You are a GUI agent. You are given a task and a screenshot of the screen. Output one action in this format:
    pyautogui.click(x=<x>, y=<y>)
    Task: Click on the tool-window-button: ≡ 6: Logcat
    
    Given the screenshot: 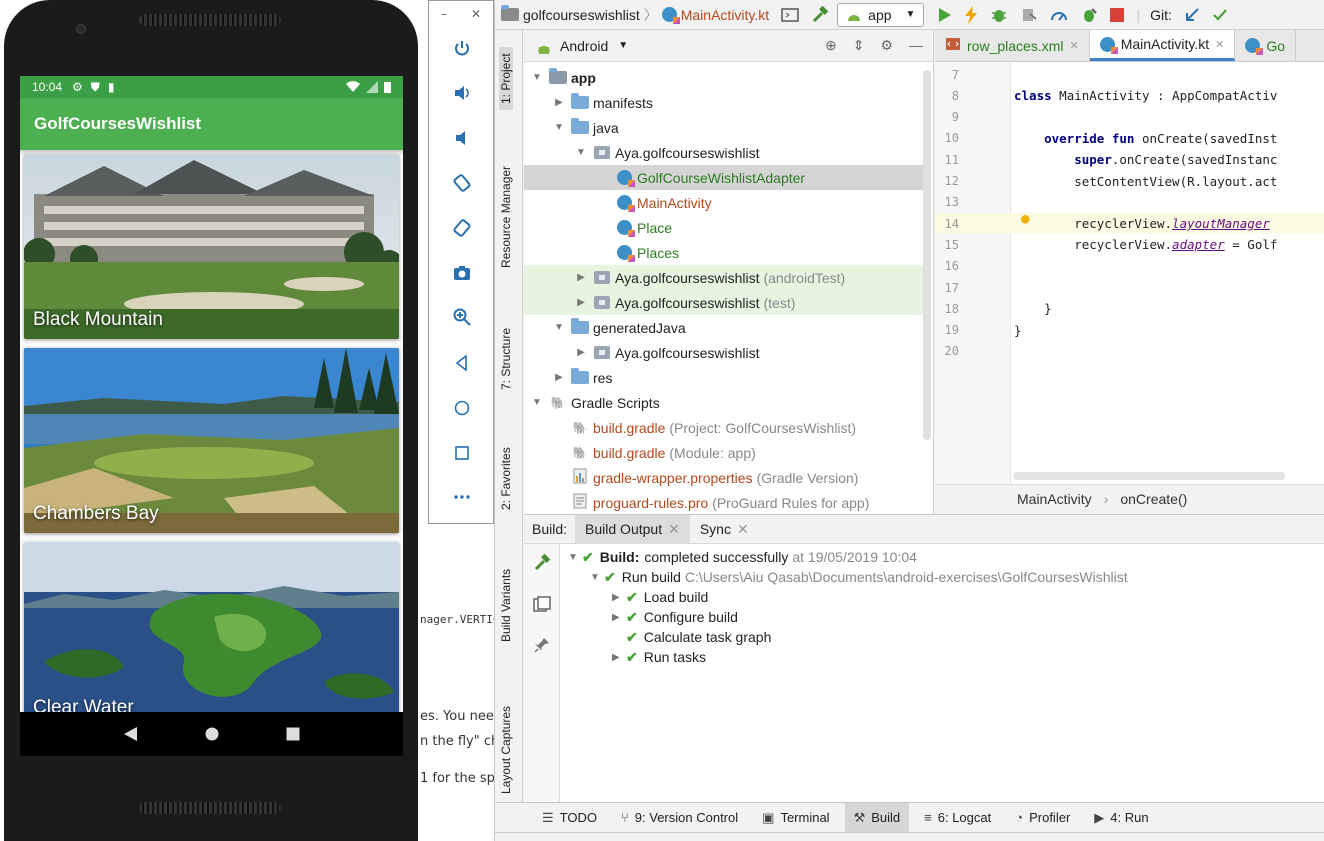 What is the action you would take?
    pyautogui.click(x=957, y=818)
    